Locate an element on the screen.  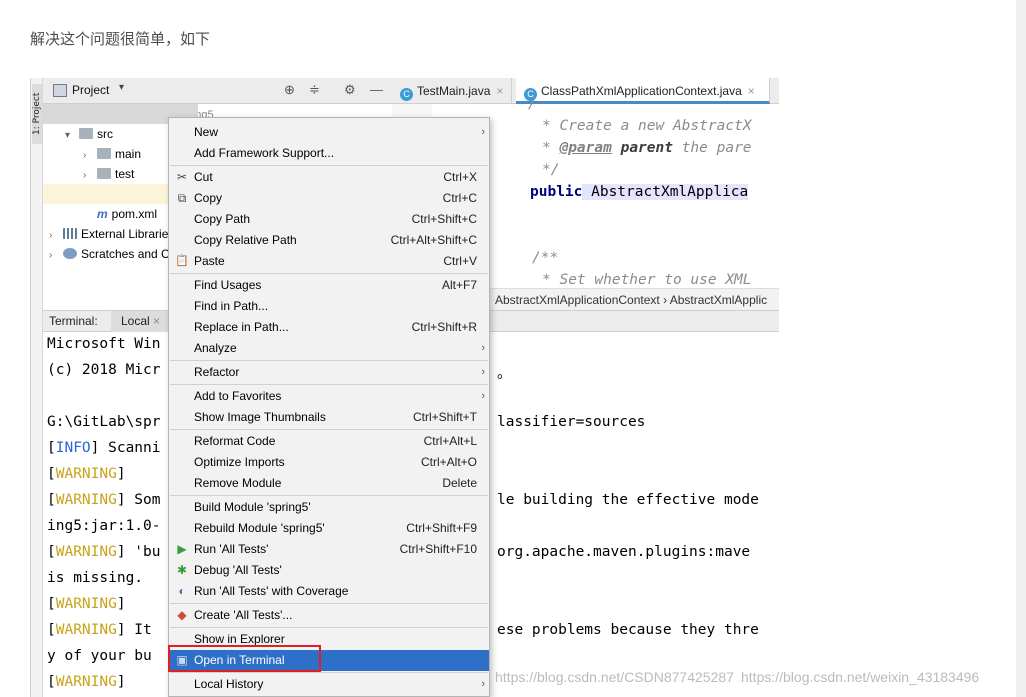
clipboard-icon: 📋 is located at coordinates (182, 261).